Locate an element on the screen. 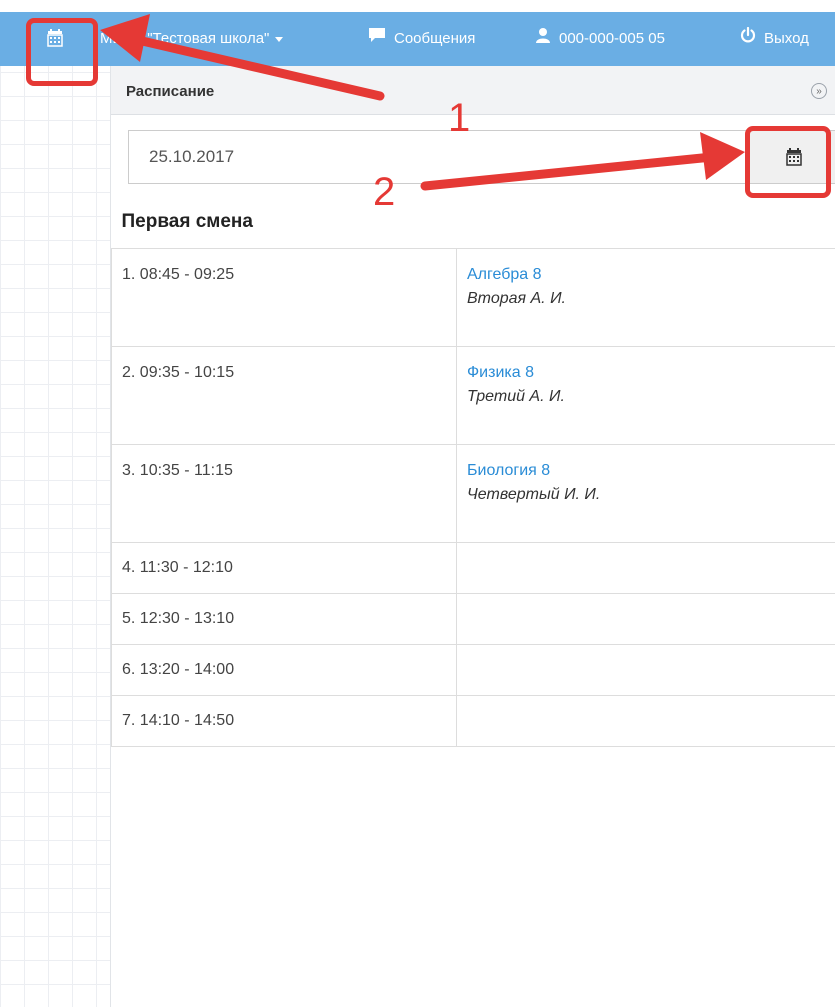  logout-link: Выход is located at coordinates (774, 39).